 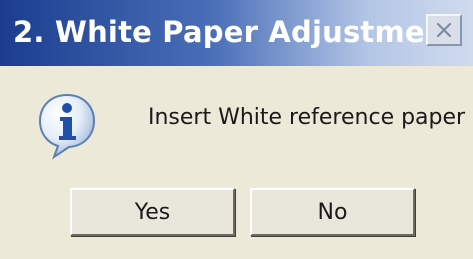 What do you see at coordinates (67, 126) in the screenshot?
I see `info-icon` at bounding box center [67, 126].